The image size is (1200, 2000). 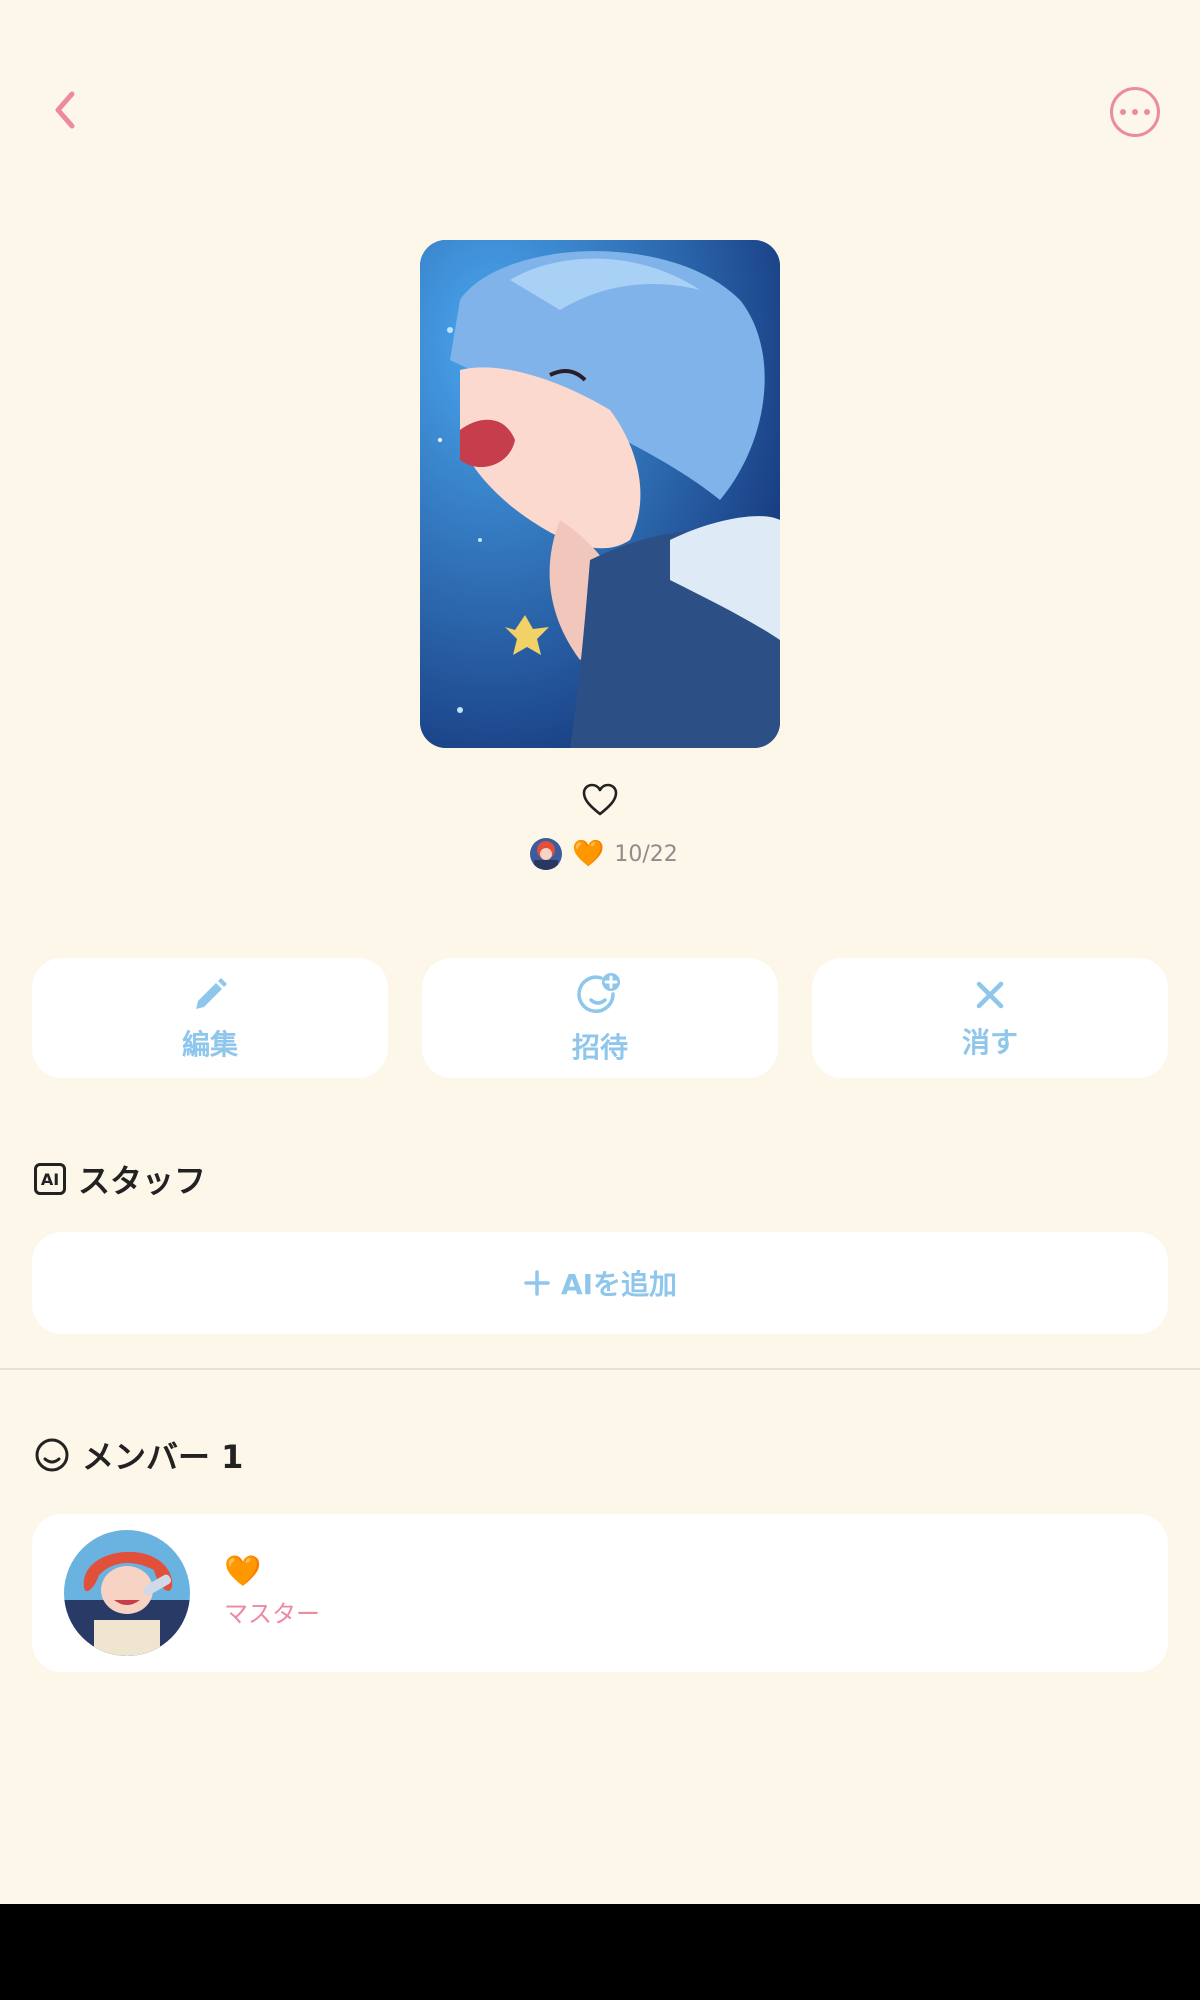 What do you see at coordinates (1135, 112) in the screenshot?
I see `more-options-button` at bounding box center [1135, 112].